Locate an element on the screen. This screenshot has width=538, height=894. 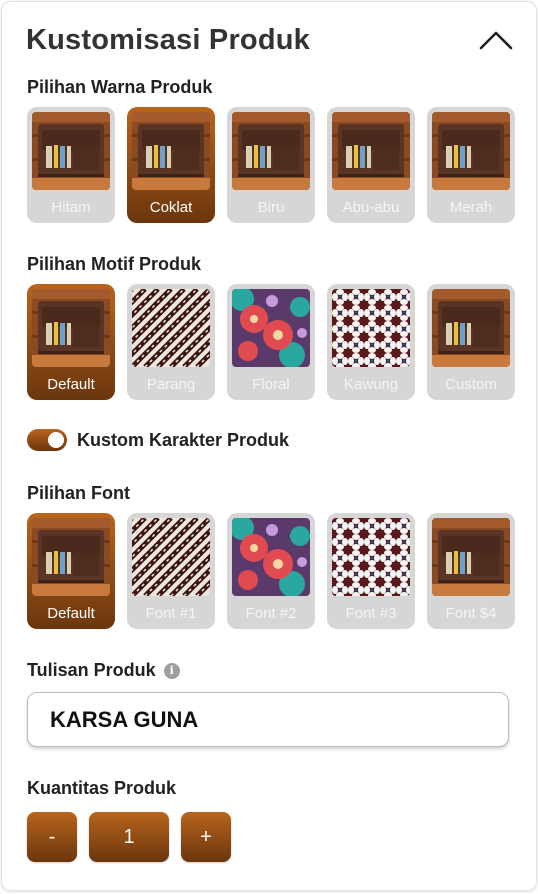
increase-quantity-button: + is located at coordinates (206, 837).